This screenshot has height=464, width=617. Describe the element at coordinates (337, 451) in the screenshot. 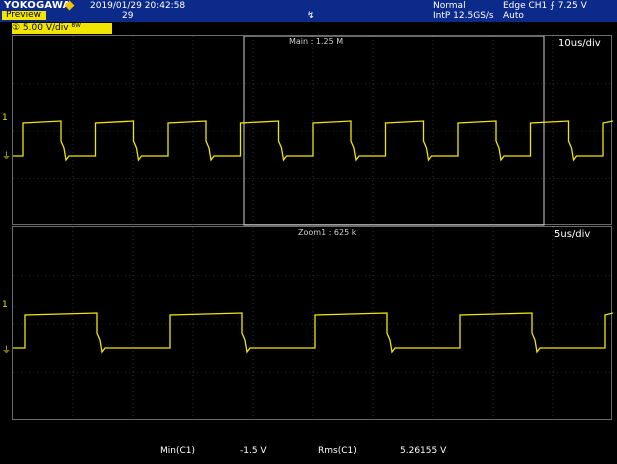

I see `rms-measure-label: Rms(C1)` at that location.